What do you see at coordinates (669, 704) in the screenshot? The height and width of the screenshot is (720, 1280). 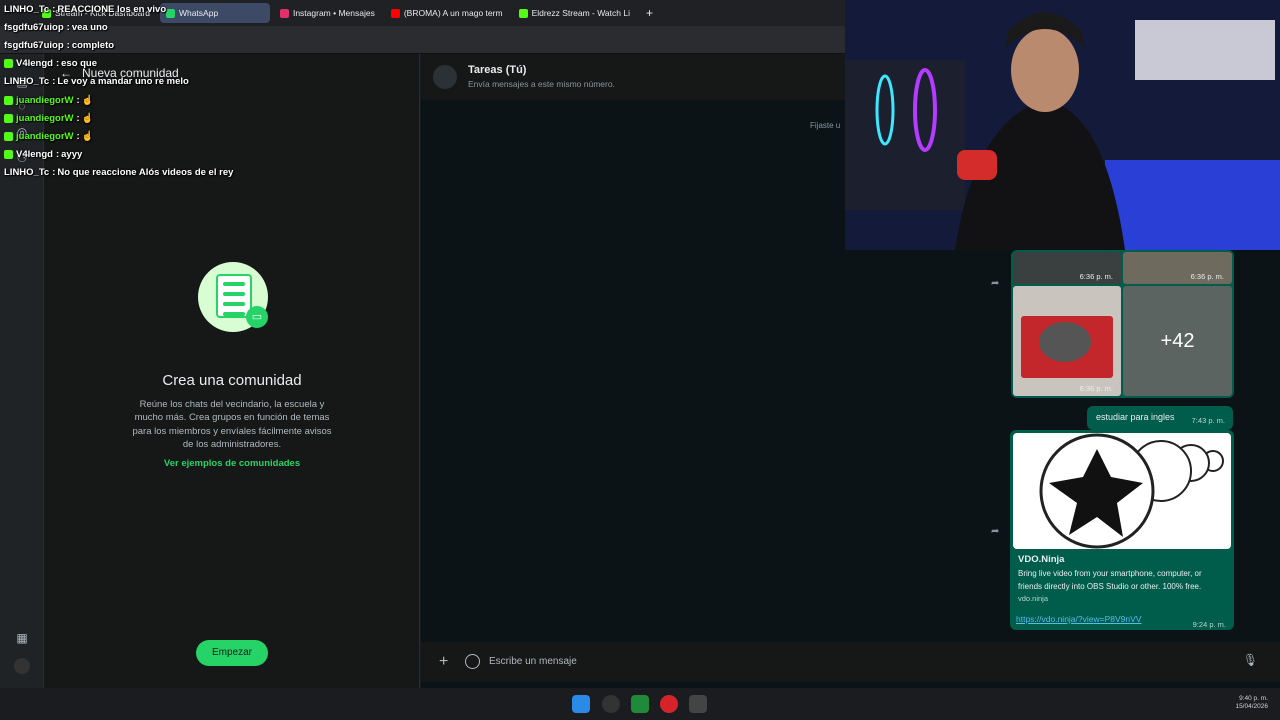 I see `opera-icon` at bounding box center [669, 704].